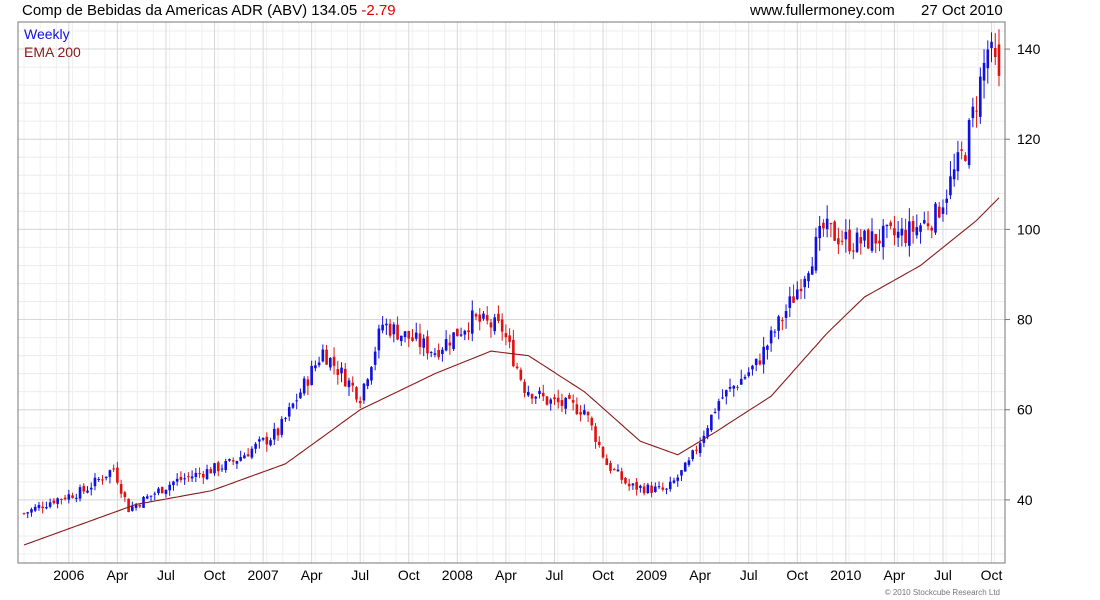 The width and height of the screenshot is (1100, 600). I want to click on x-tick-label: 2008, so click(457, 575).